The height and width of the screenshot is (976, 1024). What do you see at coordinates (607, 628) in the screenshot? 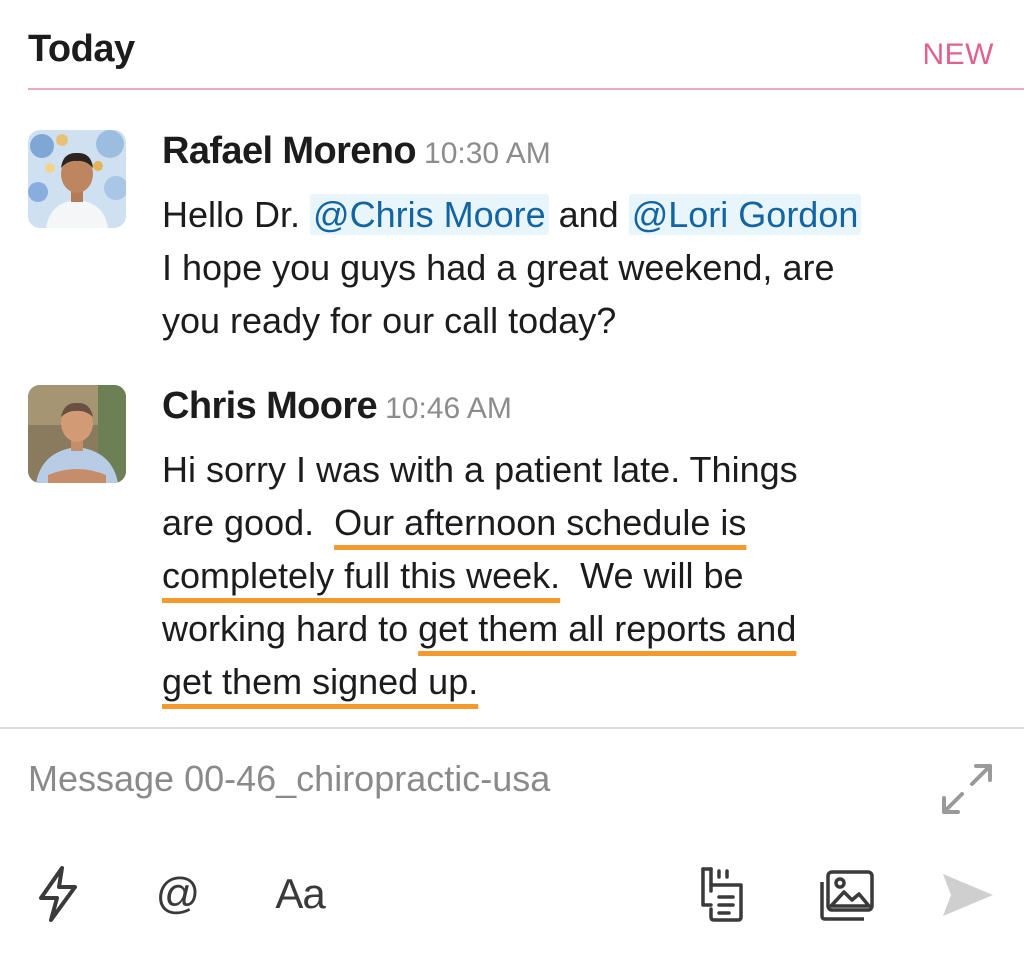
I see `highlighted-text: get them all reports and` at bounding box center [607, 628].